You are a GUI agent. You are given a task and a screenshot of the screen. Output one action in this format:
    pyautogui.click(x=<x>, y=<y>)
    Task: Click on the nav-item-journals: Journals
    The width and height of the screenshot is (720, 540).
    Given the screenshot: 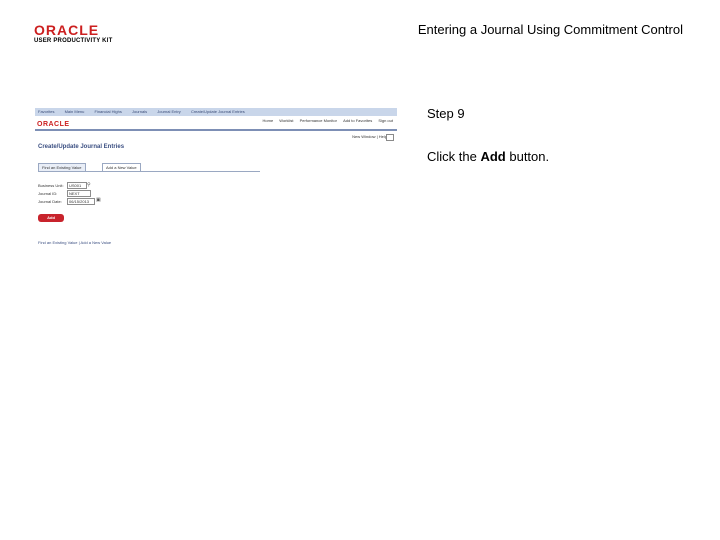 What is the action you would take?
    pyautogui.click(x=139, y=111)
    